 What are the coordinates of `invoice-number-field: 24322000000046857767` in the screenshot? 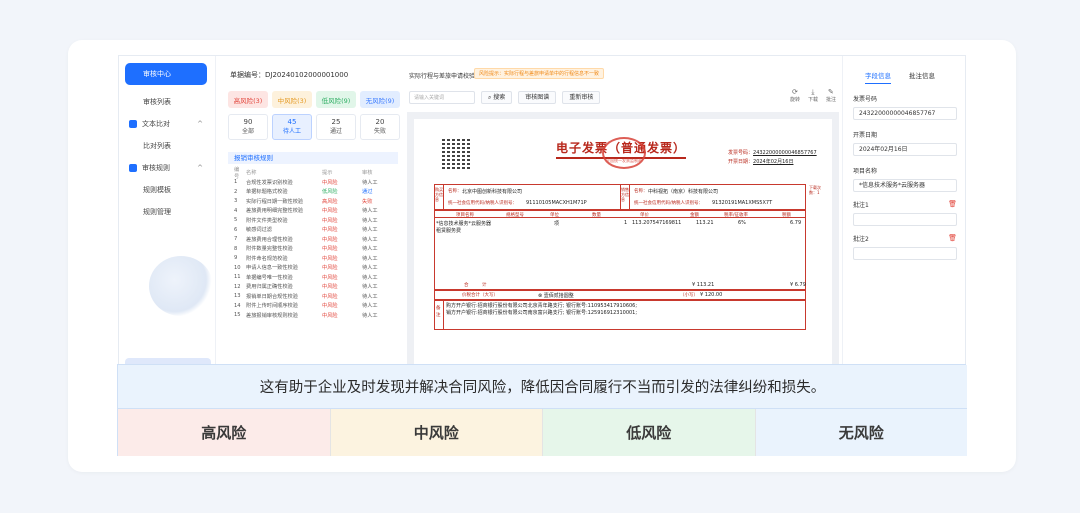 It's located at (905, 113).